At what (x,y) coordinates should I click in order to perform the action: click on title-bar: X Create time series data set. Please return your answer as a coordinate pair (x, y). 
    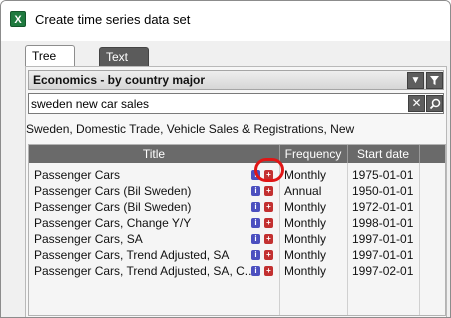
    Looking at the image, I should click on (225, 21).